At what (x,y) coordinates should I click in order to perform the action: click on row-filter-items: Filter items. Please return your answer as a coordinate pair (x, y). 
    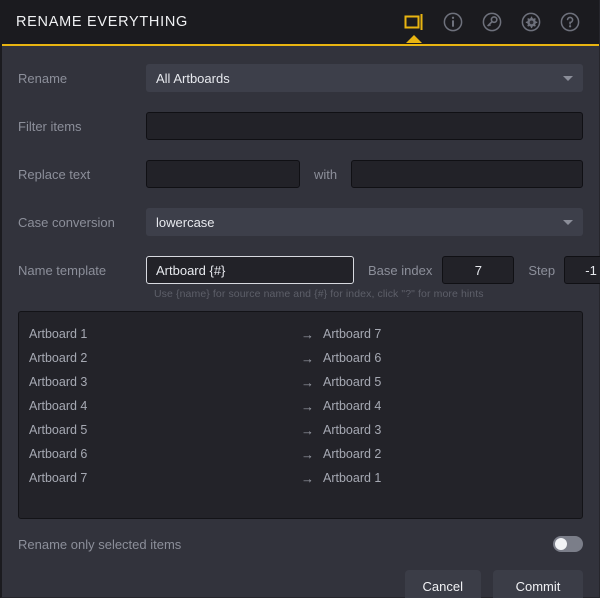
    Looking at the image, I should click on (300, 126).